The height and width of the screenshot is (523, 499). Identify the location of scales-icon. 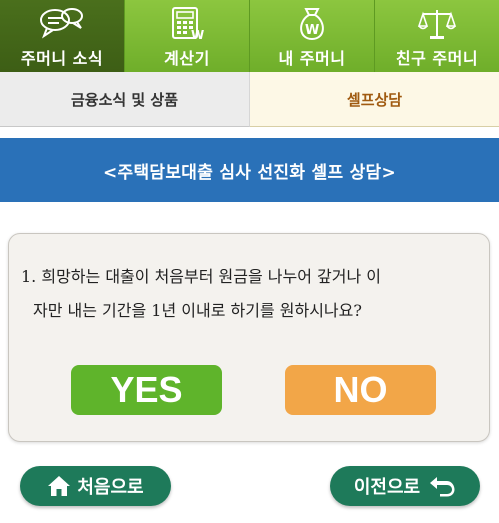
(437, 24).